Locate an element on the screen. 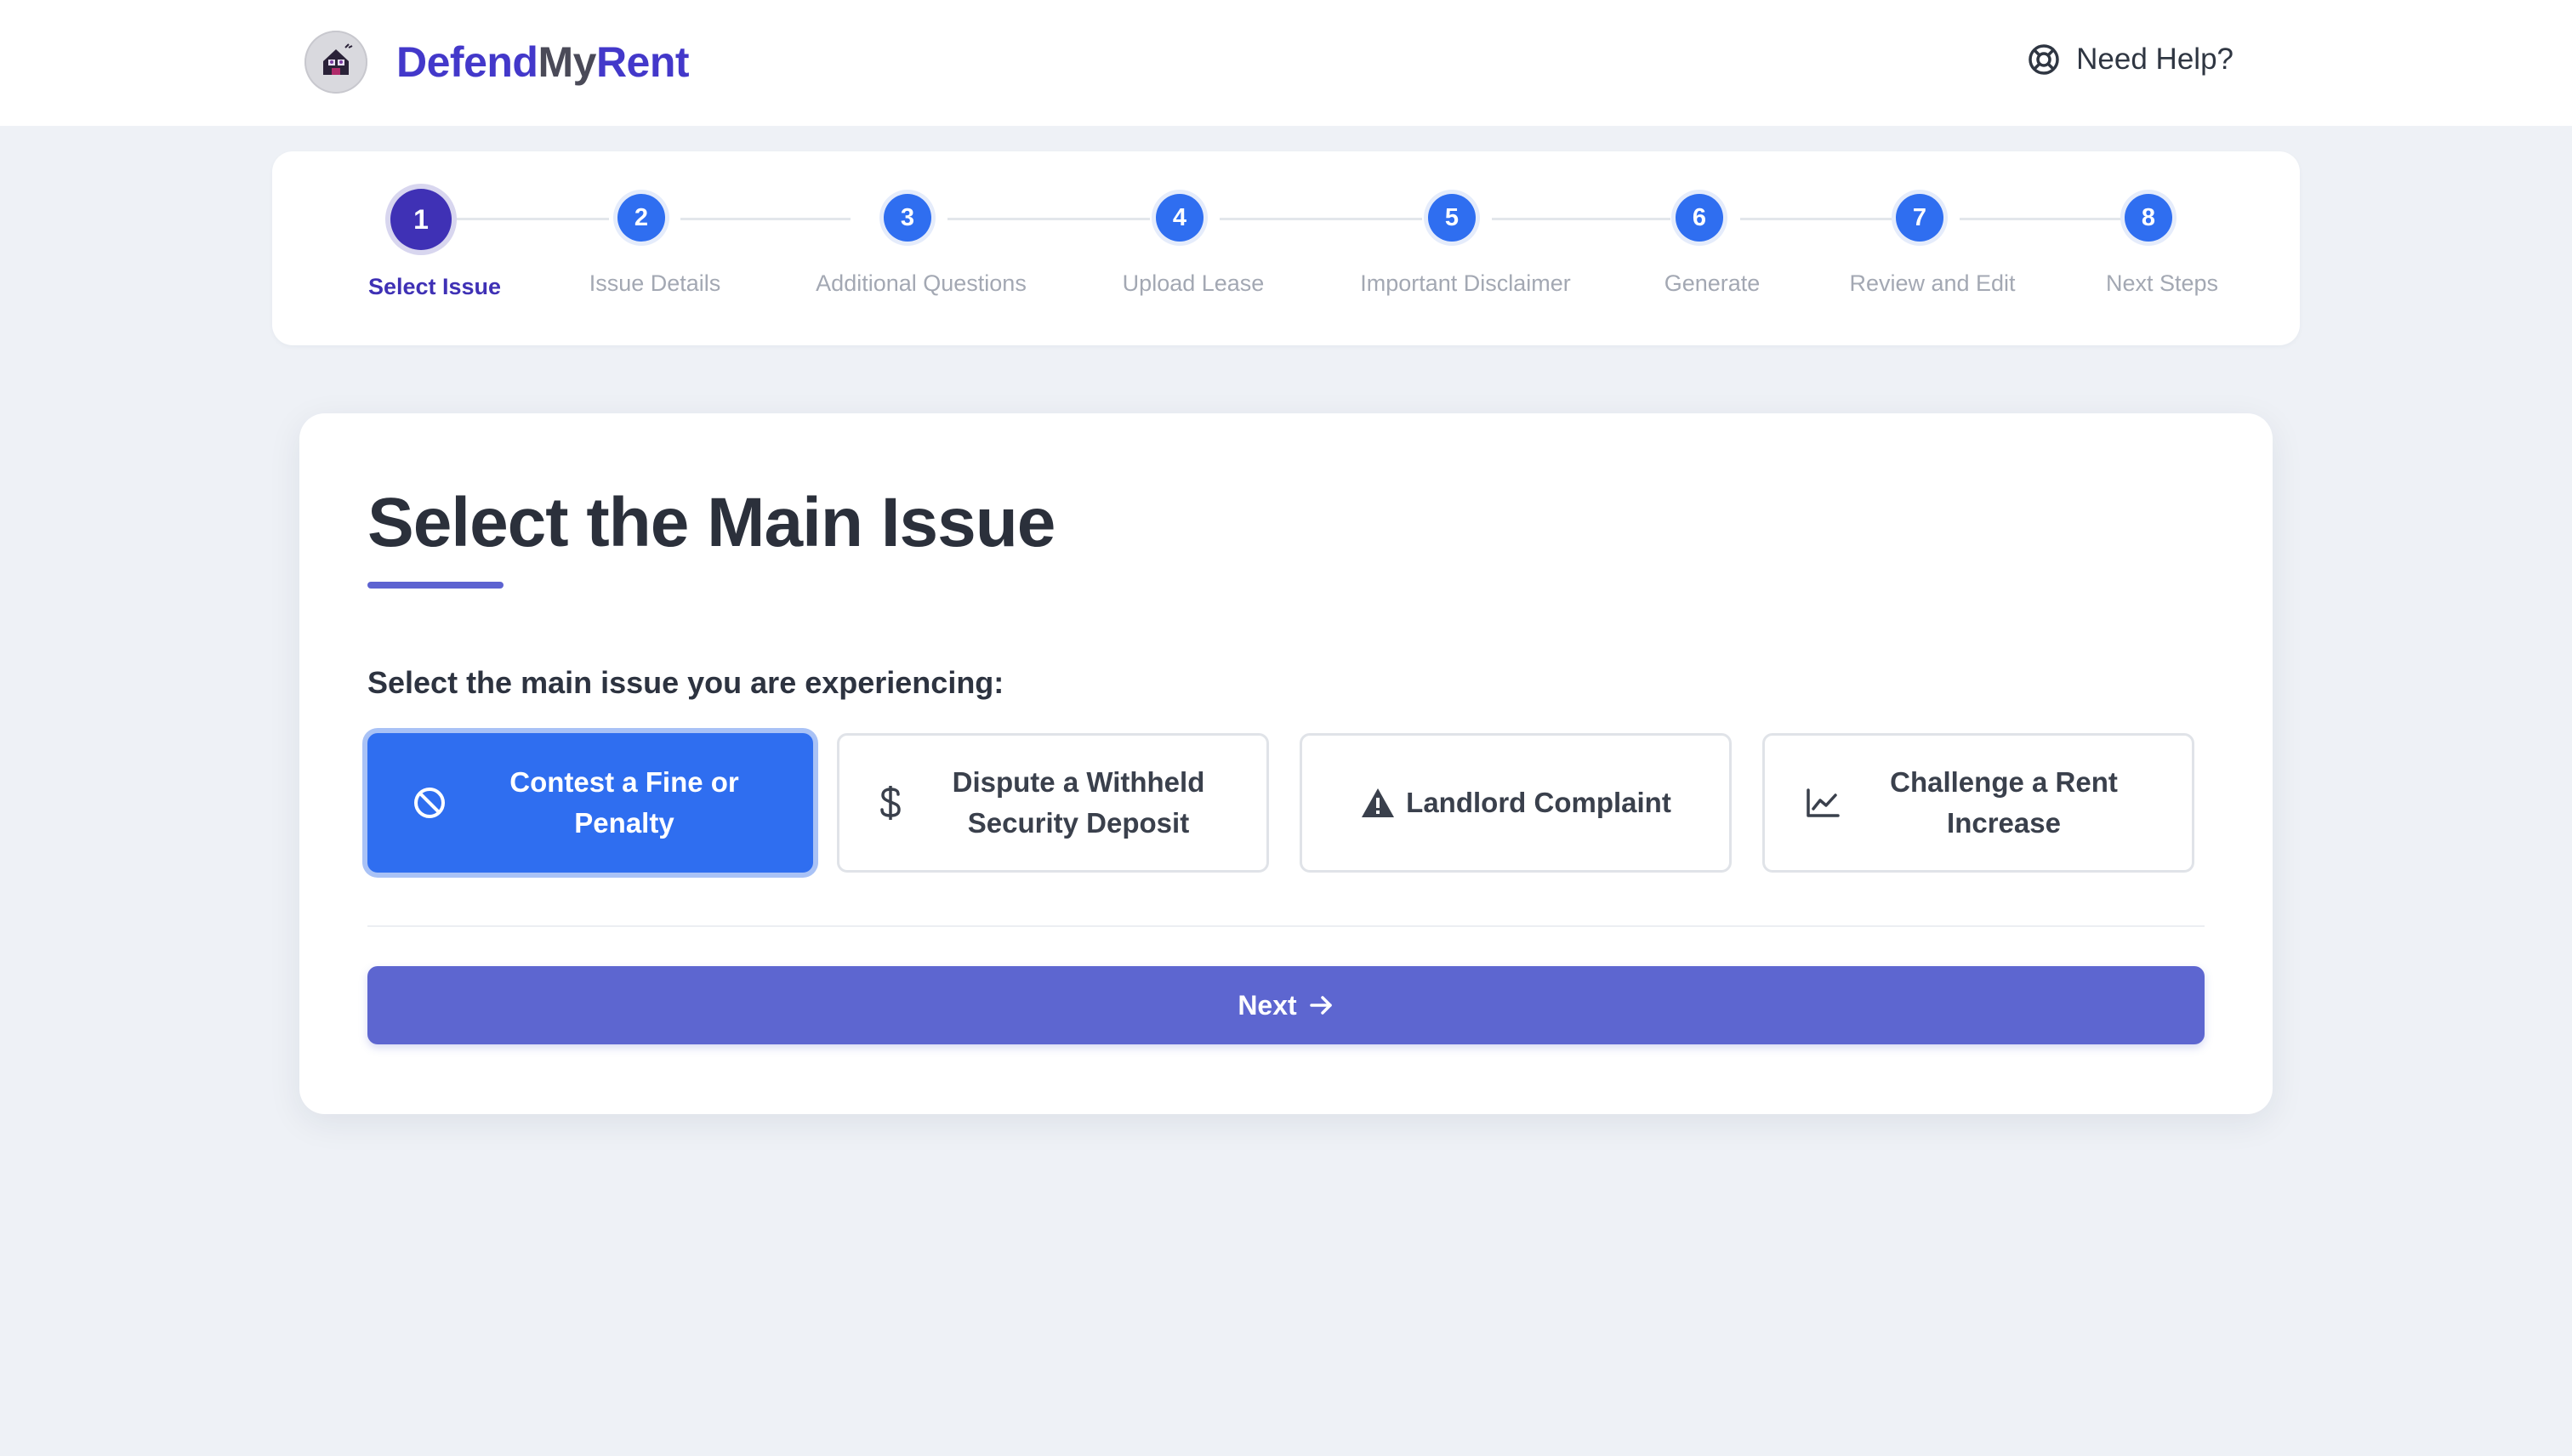  brand-name-part3: Rent is located at coordinates (642, 62).